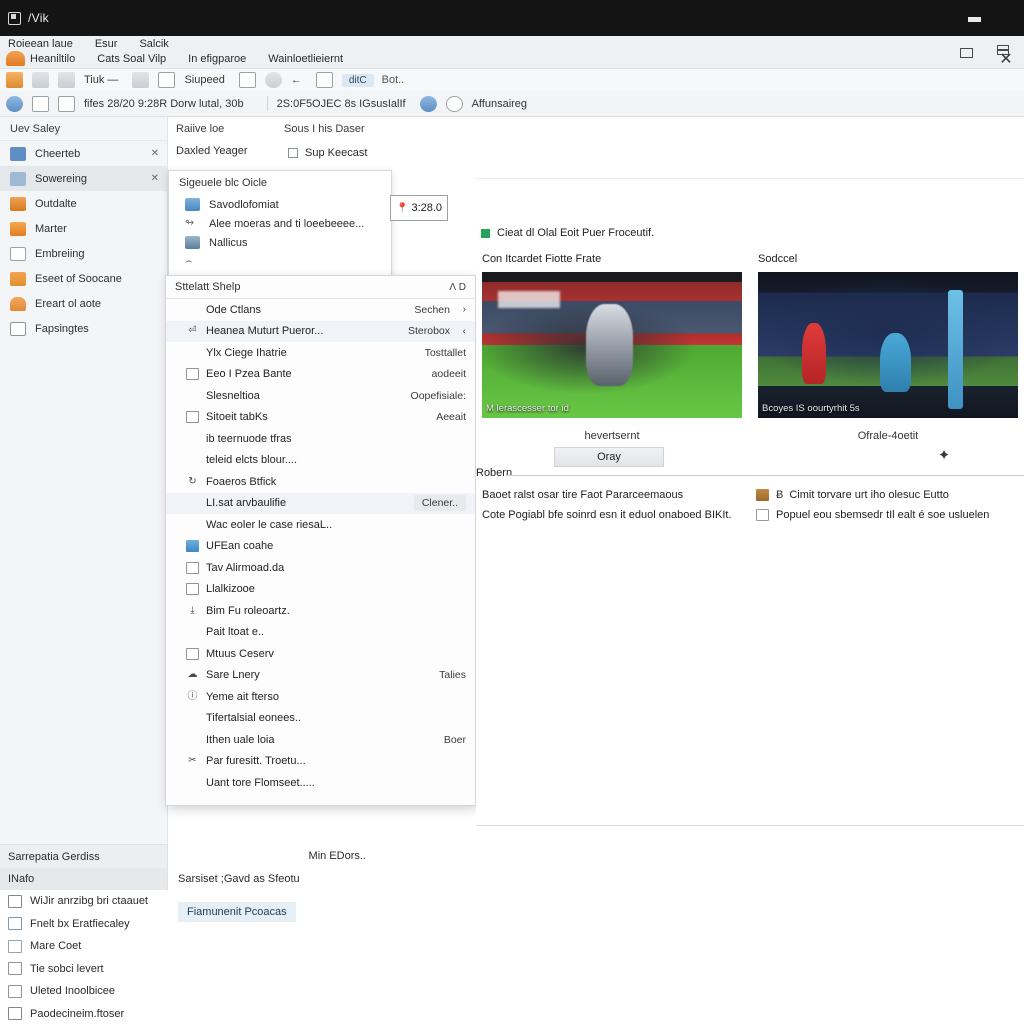 This screenshot has width=1024, height=1024. I want to click on document-icon, so click(66, 103).